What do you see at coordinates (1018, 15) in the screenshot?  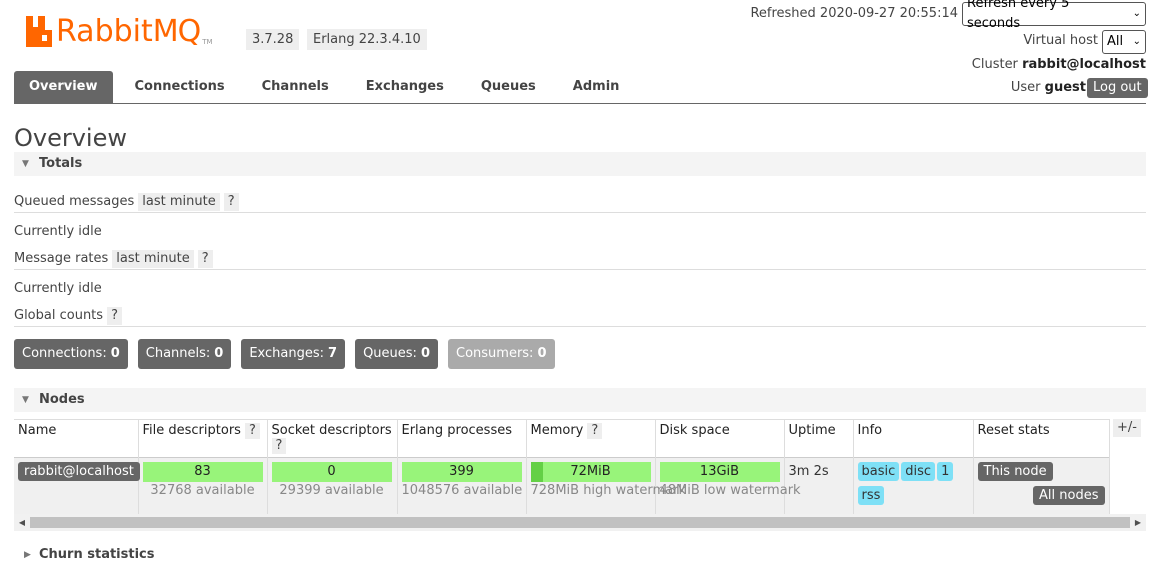 I see `refresh-interval-value: Refresh every 5 seconds` at bounding box center [1018, 15].